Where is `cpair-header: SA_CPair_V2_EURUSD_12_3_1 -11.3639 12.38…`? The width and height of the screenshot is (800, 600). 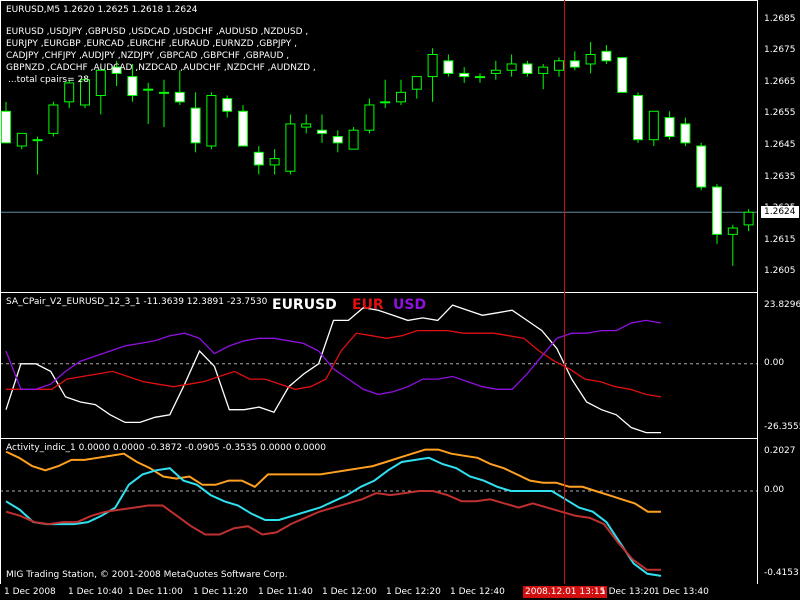
cpair-header: SA_CPair_V2_EURUSD_12_3_1 -11.3639 12.38… is located at coordinates (137, 302).